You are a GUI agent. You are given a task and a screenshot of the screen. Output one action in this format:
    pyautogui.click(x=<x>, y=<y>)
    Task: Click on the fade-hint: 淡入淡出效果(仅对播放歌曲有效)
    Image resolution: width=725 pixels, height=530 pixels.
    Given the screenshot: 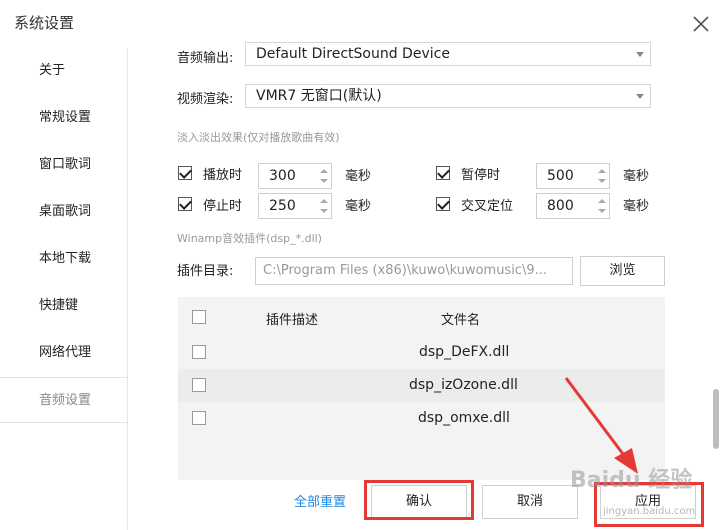 What is the action you would take?
    pyautogui.click(x=258, y=137)
    